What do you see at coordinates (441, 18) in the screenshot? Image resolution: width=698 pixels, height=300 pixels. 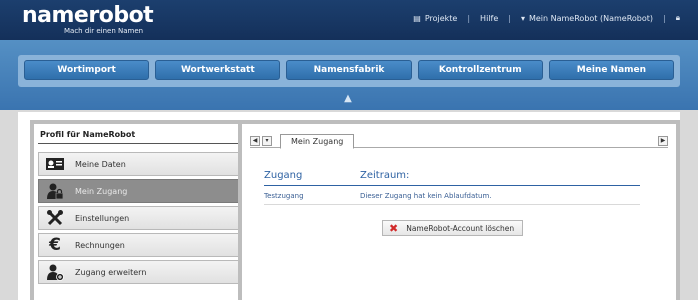 I see `projects-link: Projekte` at bounding box center [441, 18].